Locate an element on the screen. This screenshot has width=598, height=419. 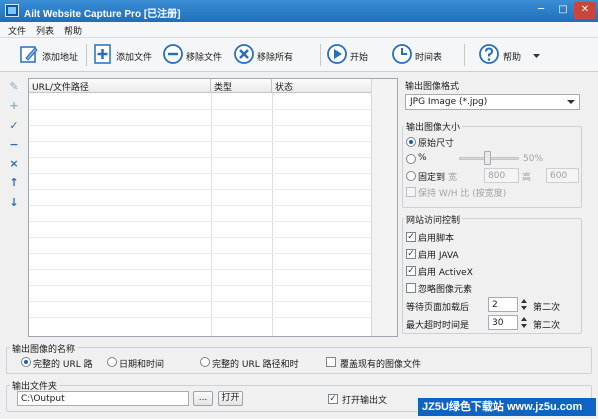
column-header-type: 类型 is located at coordinates (241, 86).